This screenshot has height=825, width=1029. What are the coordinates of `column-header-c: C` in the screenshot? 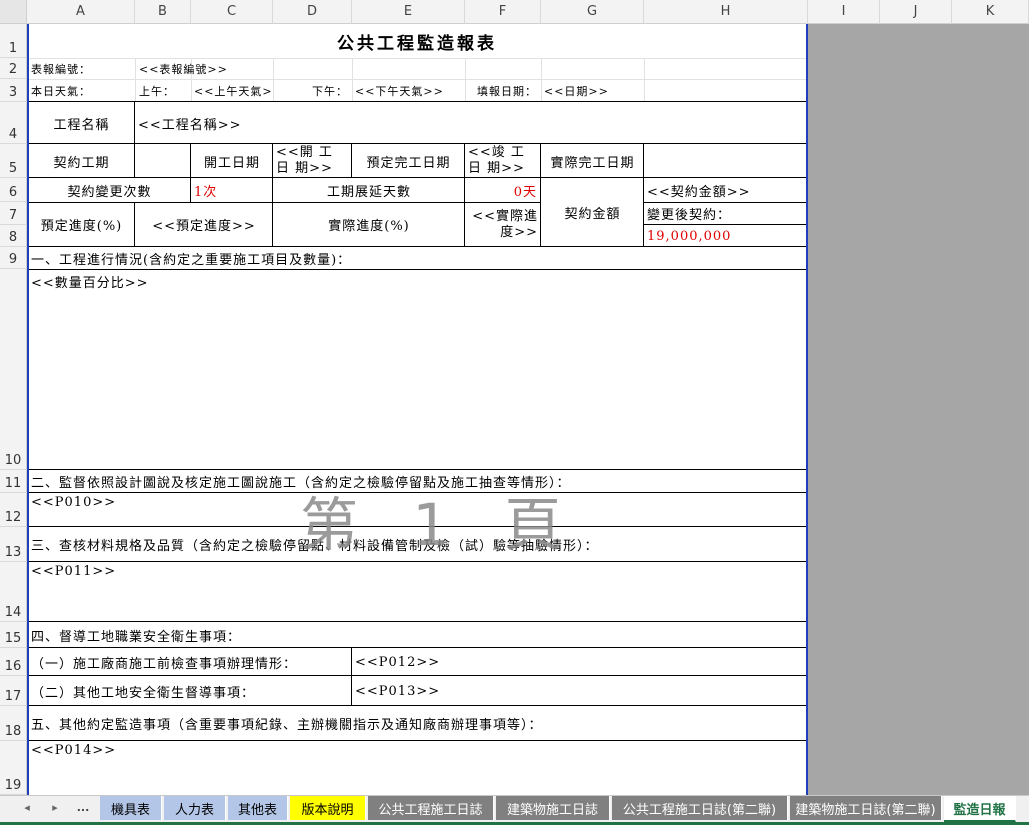 It's located at (232, 12).